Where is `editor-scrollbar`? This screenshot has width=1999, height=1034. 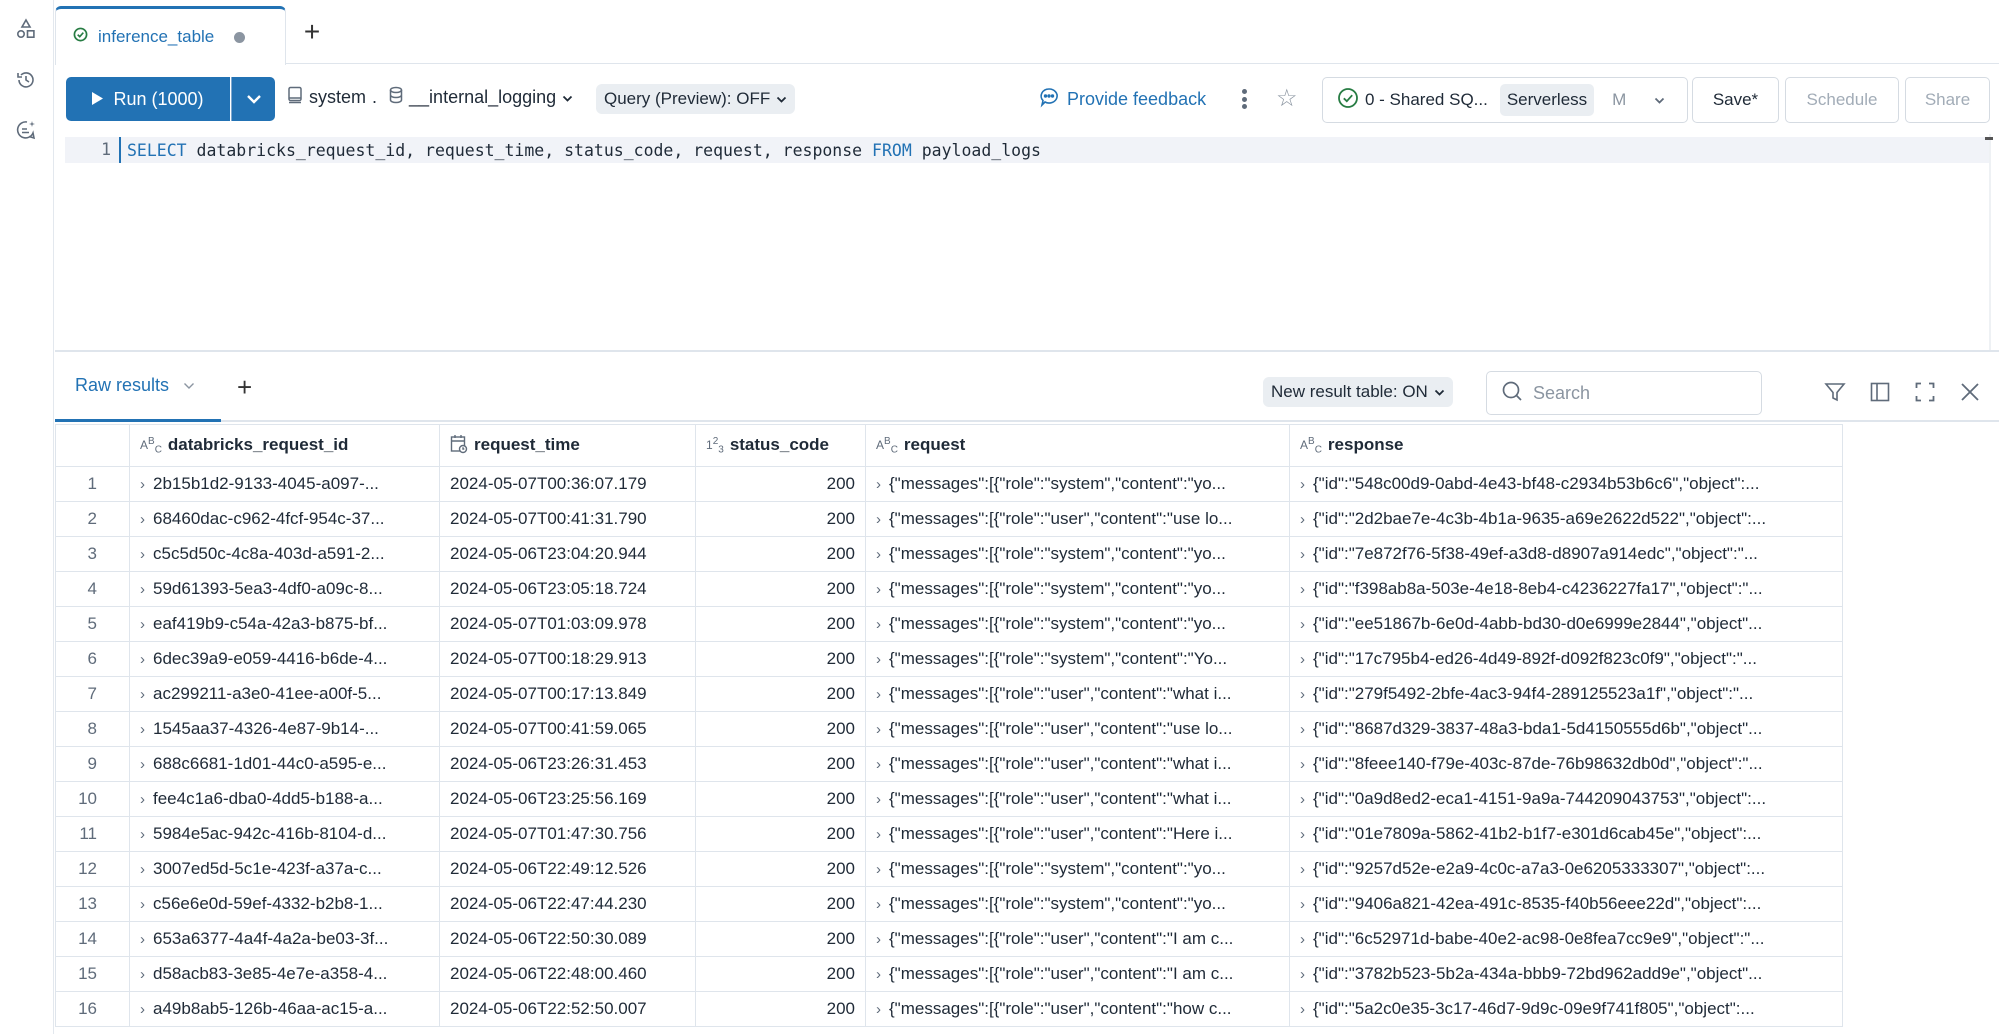 editor-scrollbar is located at coordinates (1990, 242).